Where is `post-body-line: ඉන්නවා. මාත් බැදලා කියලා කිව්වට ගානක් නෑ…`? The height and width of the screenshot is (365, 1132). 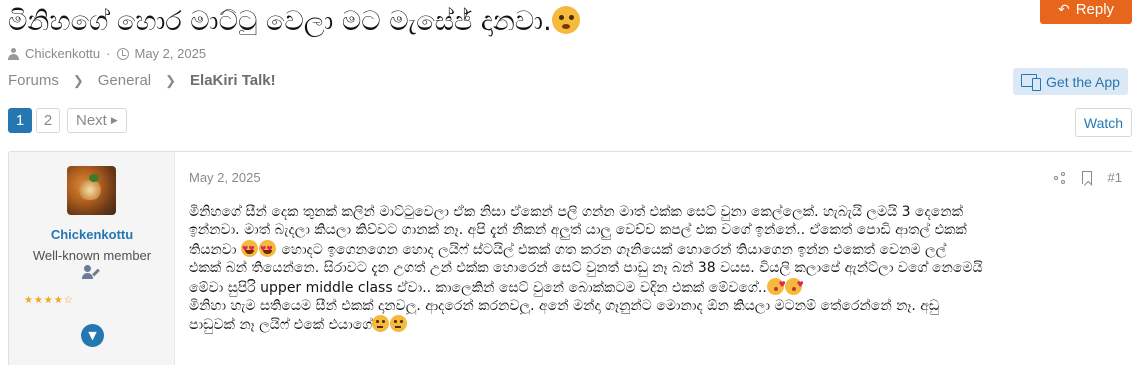
post-body-line: ඉන්නවා. මාත් බැදලා කියලා කිව්වට ගානක් නෑ… is located at coordinates (578, 229).